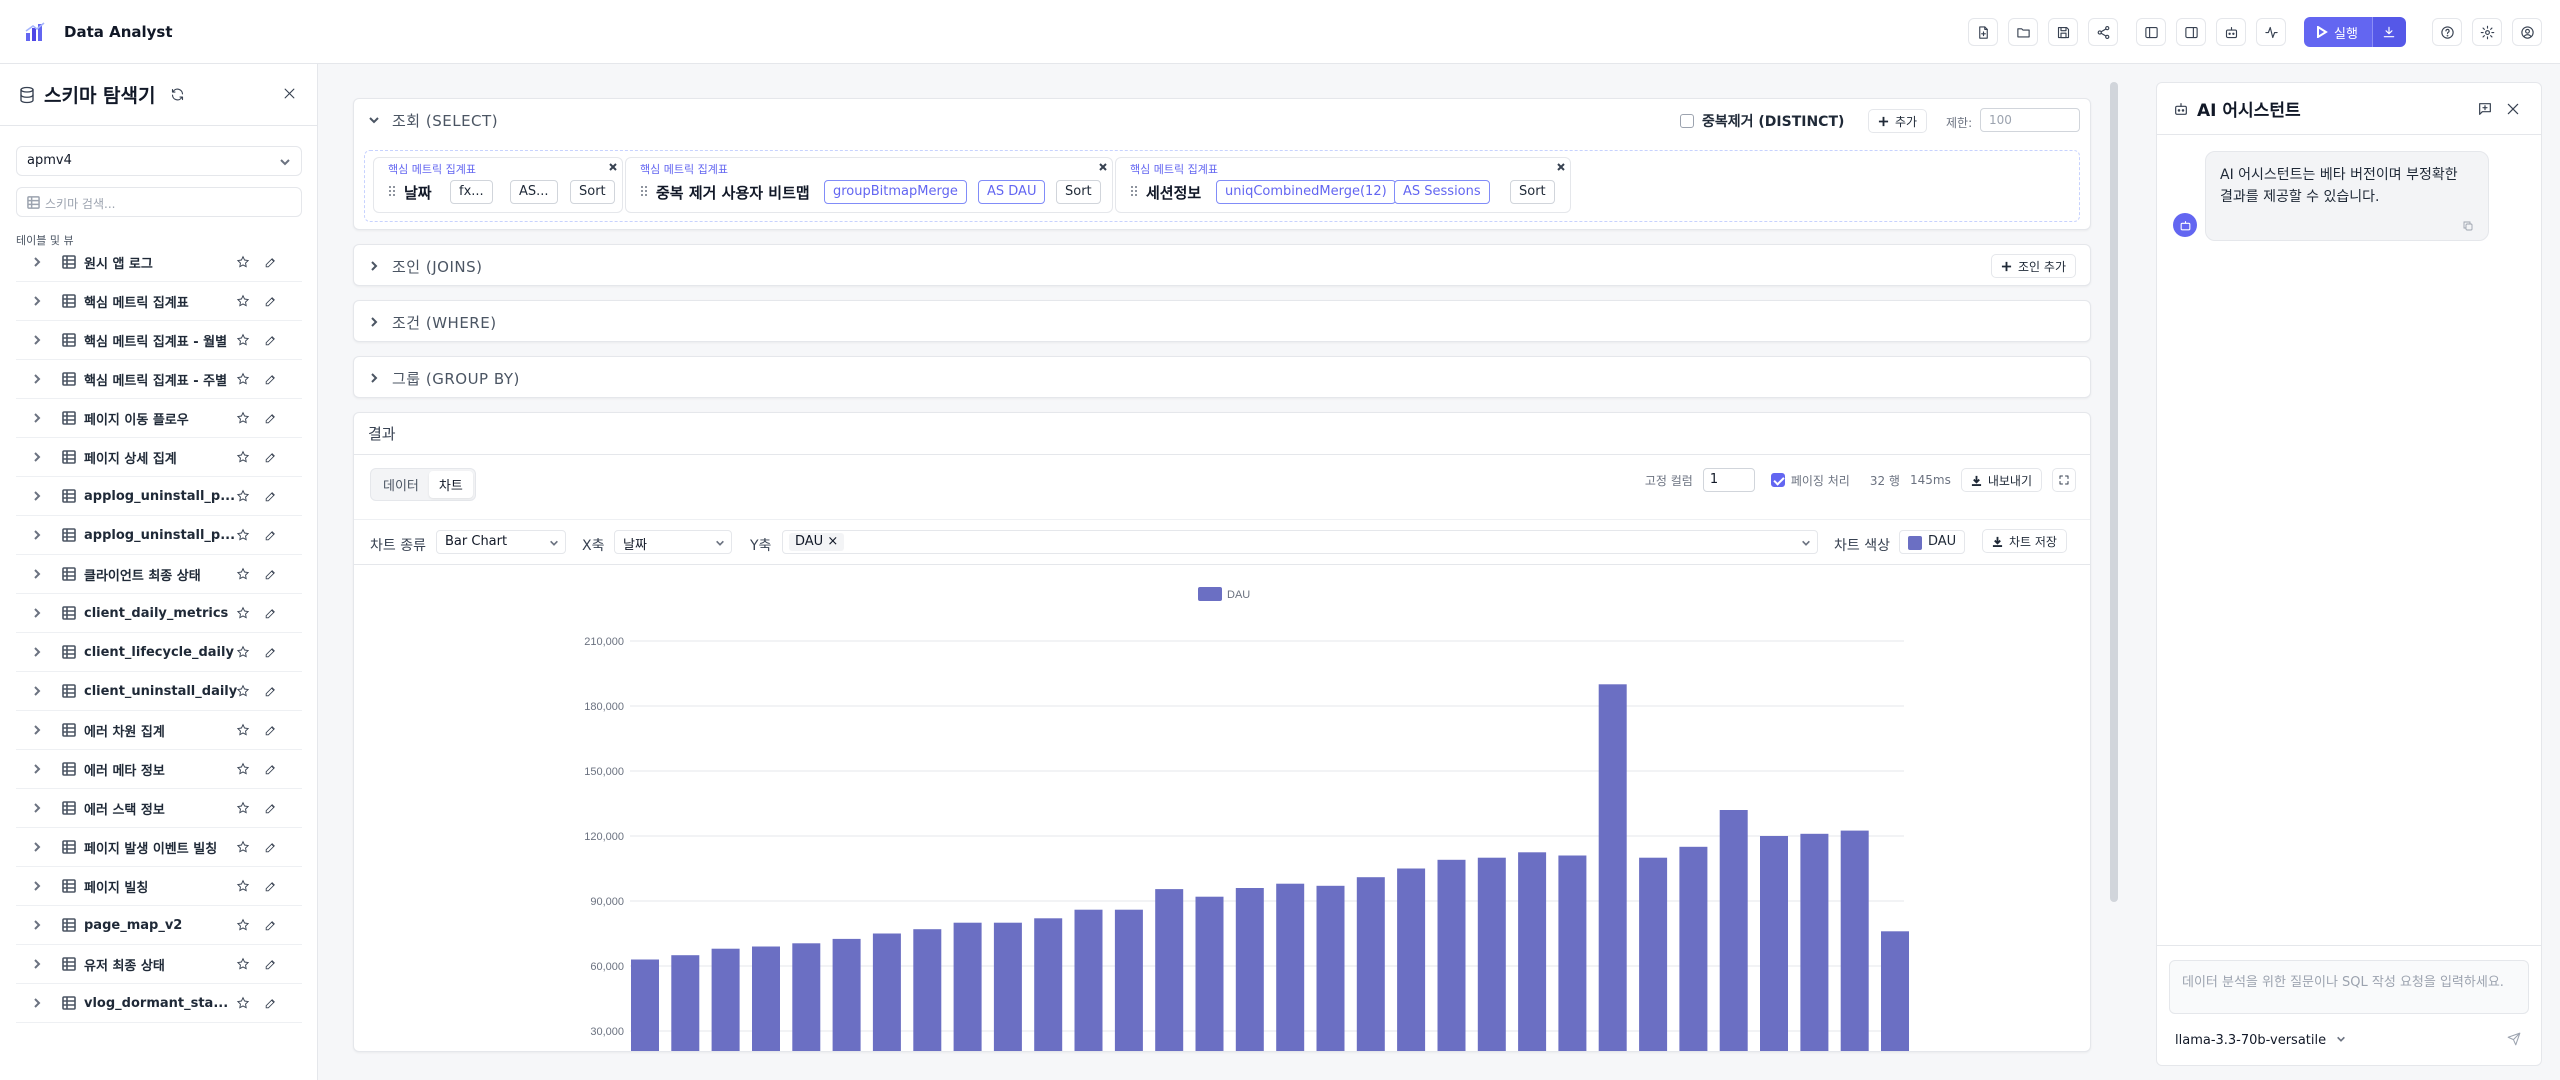  What do you see at coordinates (159, 340) in the screenshot?
I see `table-list-item: 핵심 메트릭 집계표 - 월별` at bounding box center [159, 340].